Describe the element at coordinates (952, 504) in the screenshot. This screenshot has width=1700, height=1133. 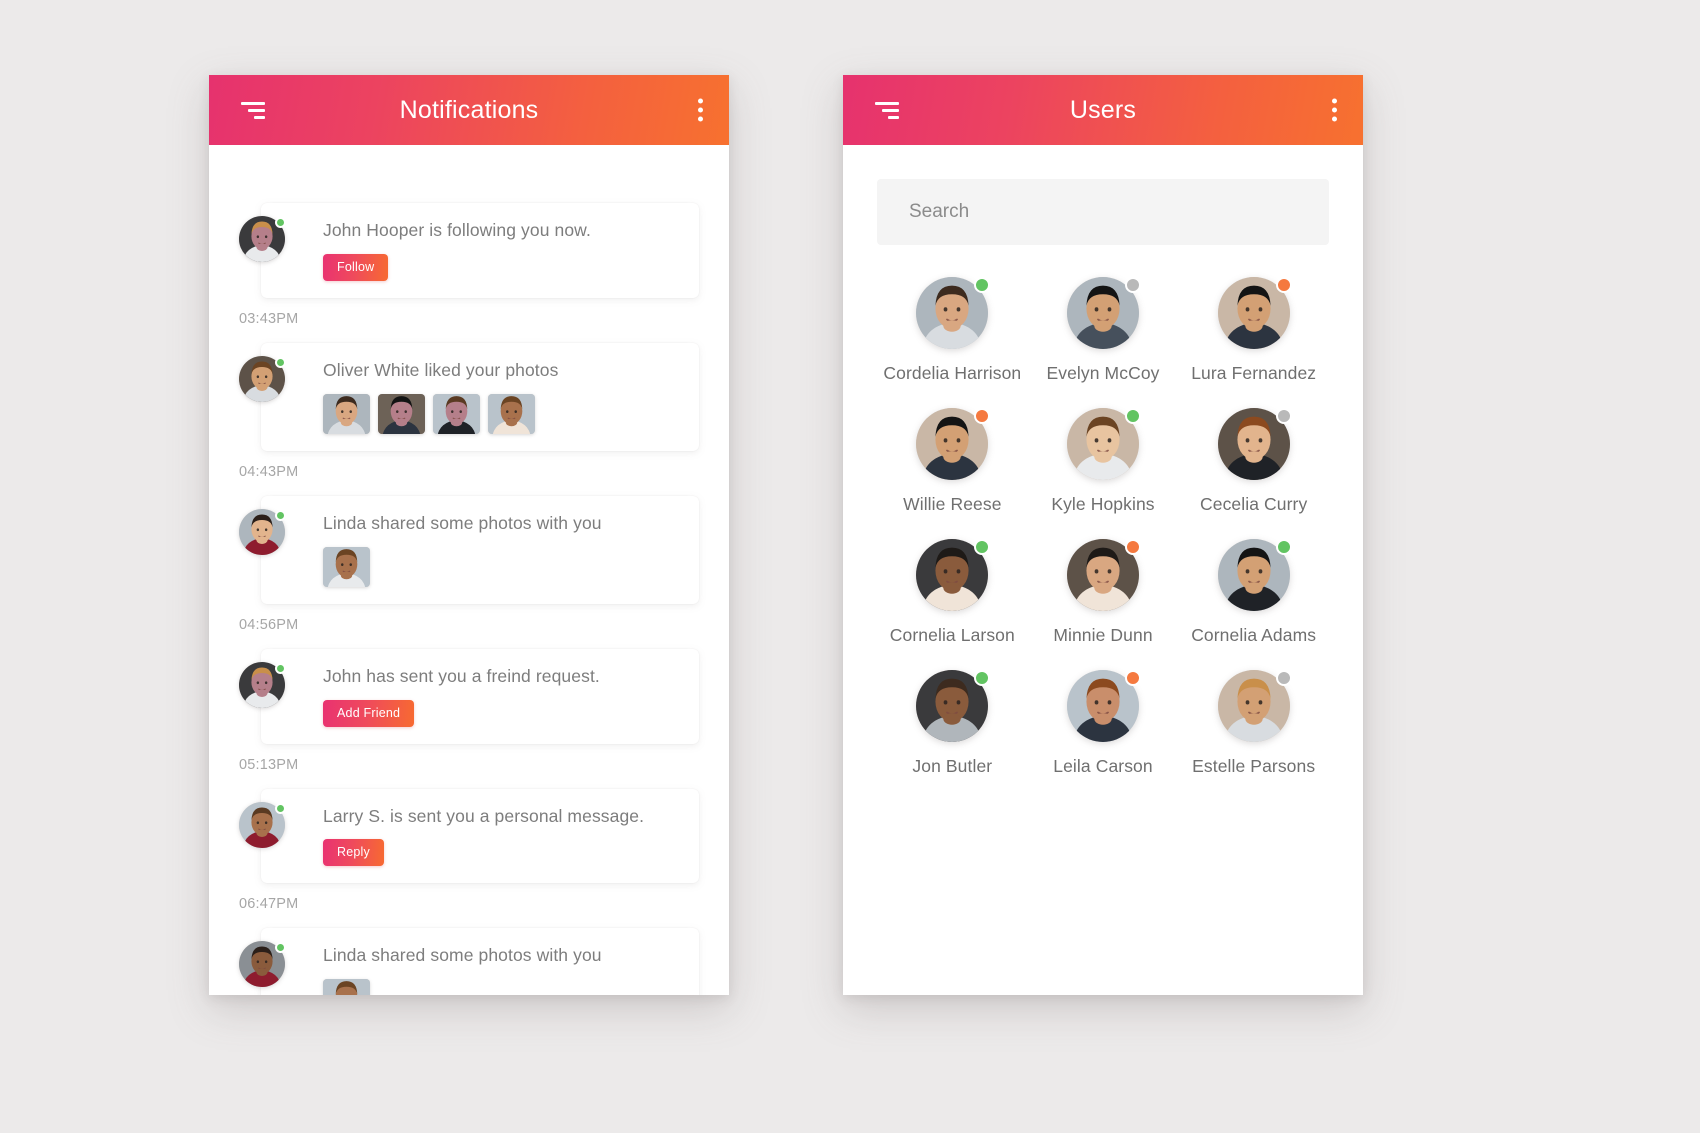
I see `user-name: Willie Reese` at that location.